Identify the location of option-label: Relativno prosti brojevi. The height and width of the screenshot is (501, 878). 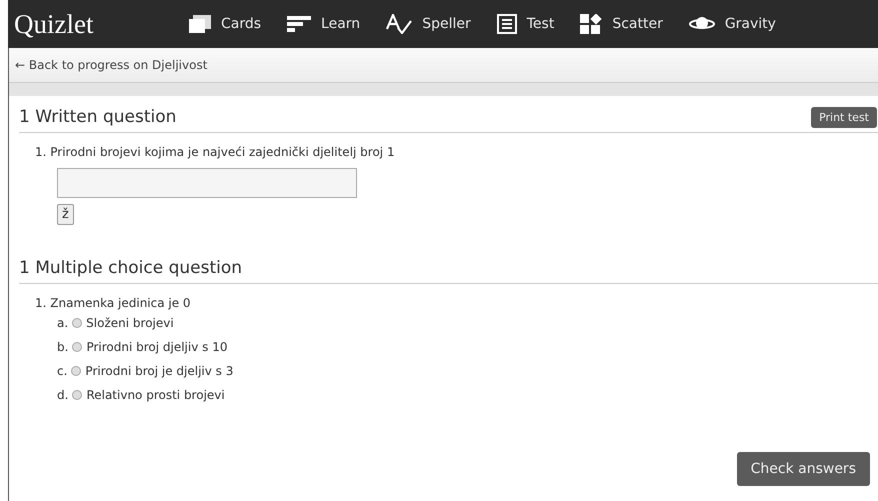
(155, 395).